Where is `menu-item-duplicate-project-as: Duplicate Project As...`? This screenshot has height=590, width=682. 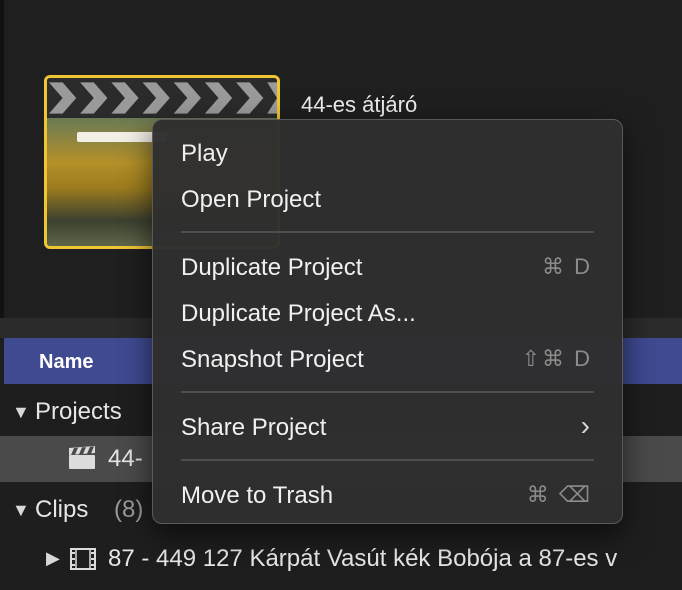 menu-item-duplicate-project-as: Duplicate Project As... is located at coordinates (386, 314).